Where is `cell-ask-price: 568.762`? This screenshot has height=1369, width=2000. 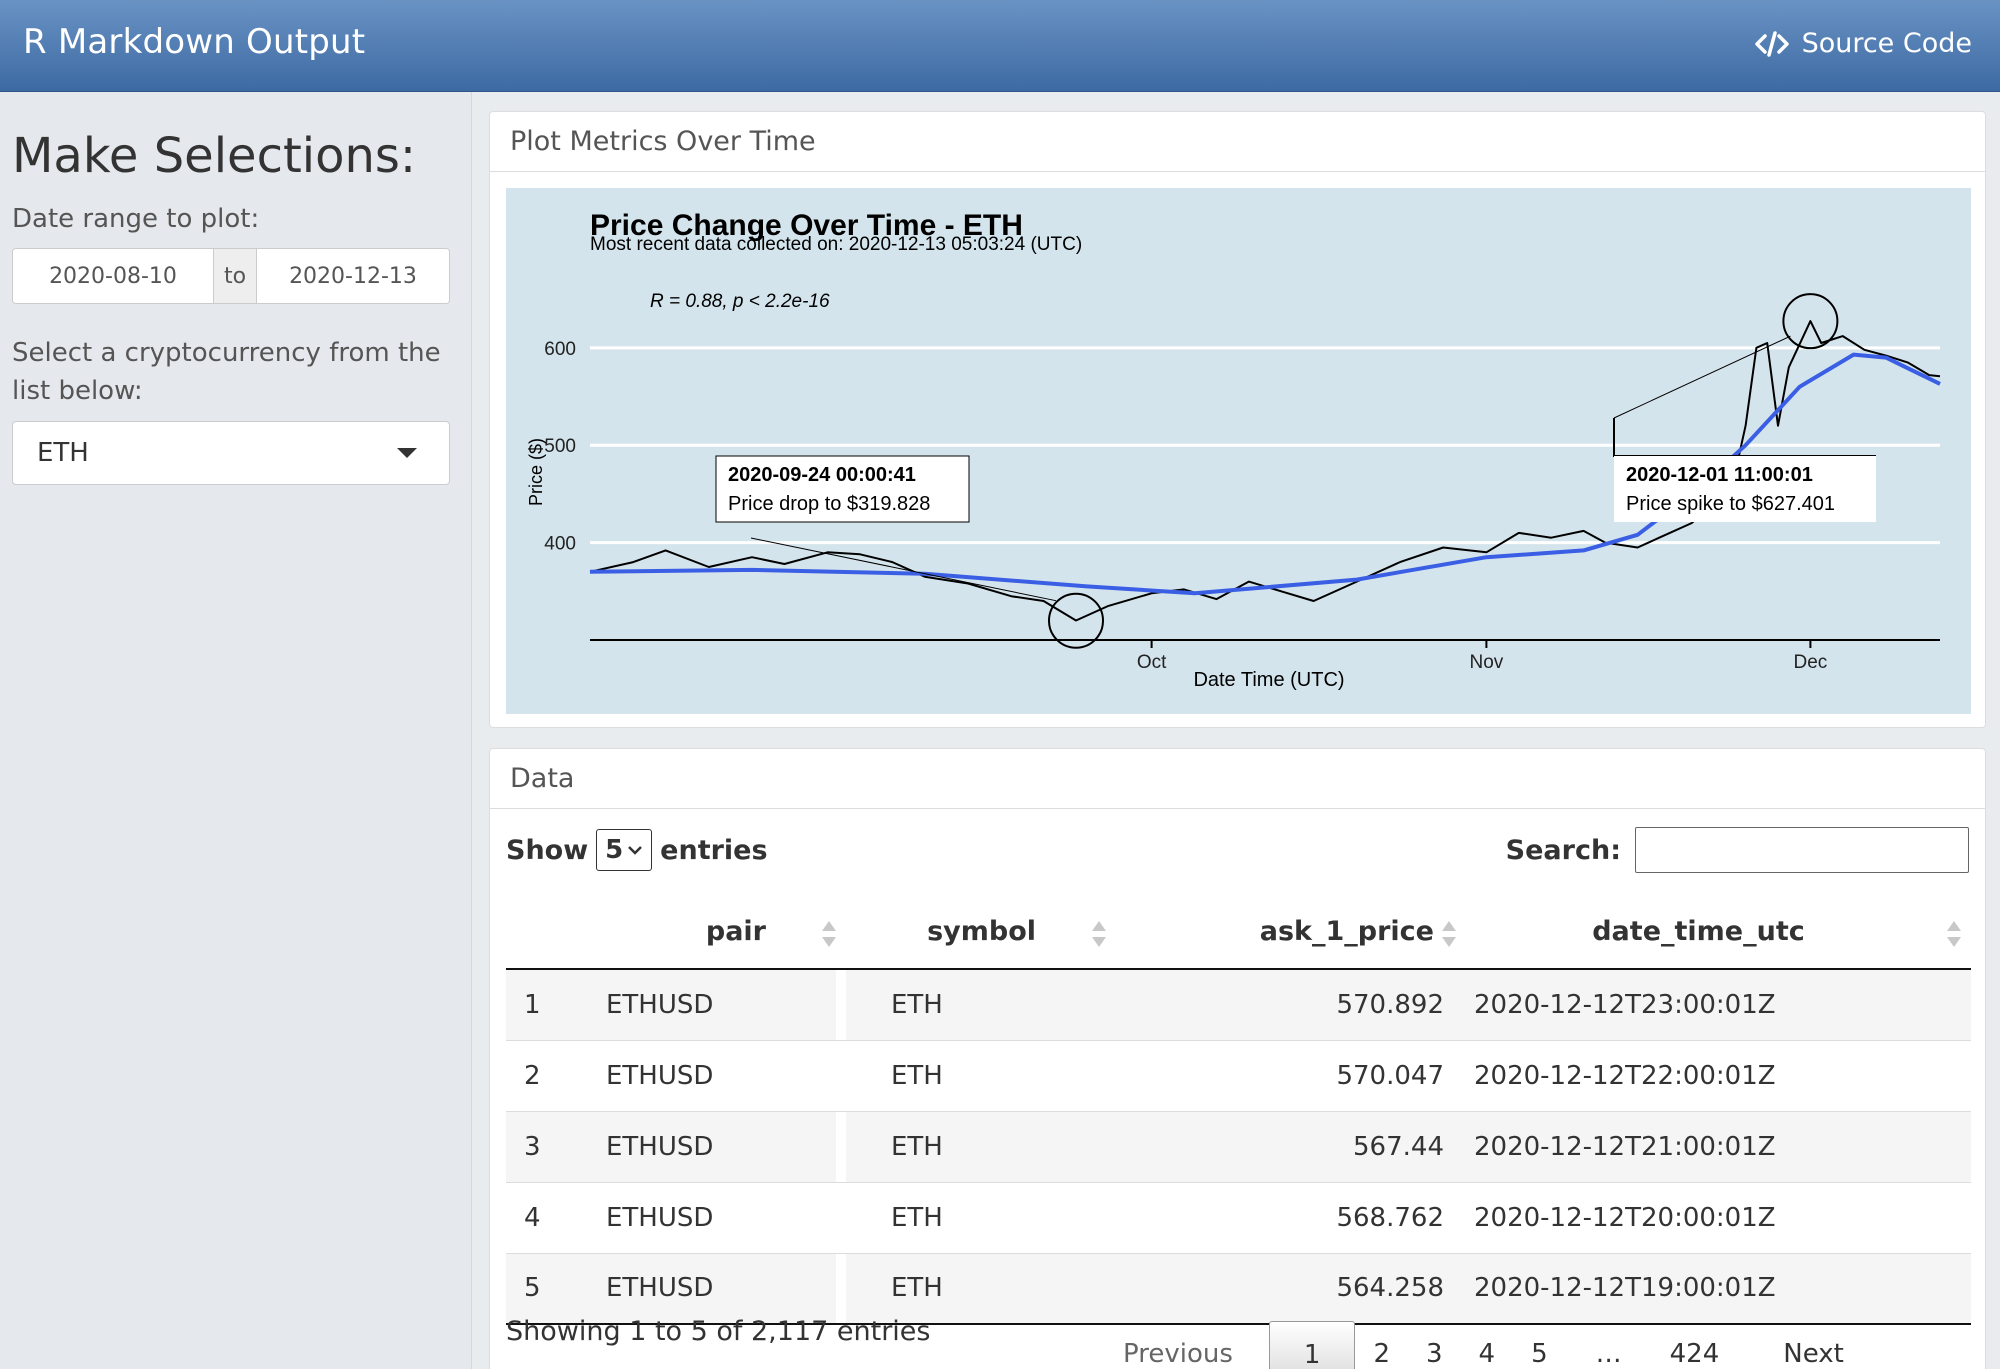 cell-ask-price: 568.762 is located at coordinates (1291, 1217).